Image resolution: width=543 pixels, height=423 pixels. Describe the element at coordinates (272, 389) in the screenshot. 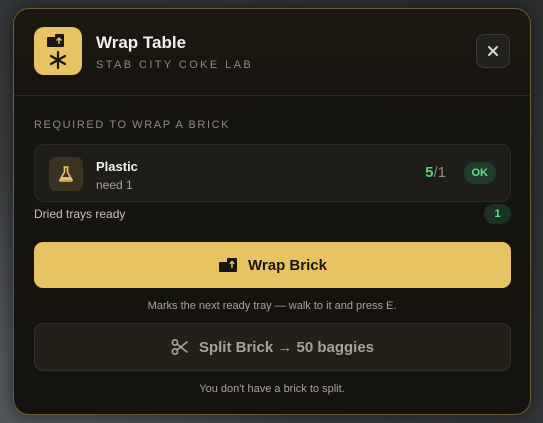

I see `split-brick-hint: You don't have a brick to split.` at that location.